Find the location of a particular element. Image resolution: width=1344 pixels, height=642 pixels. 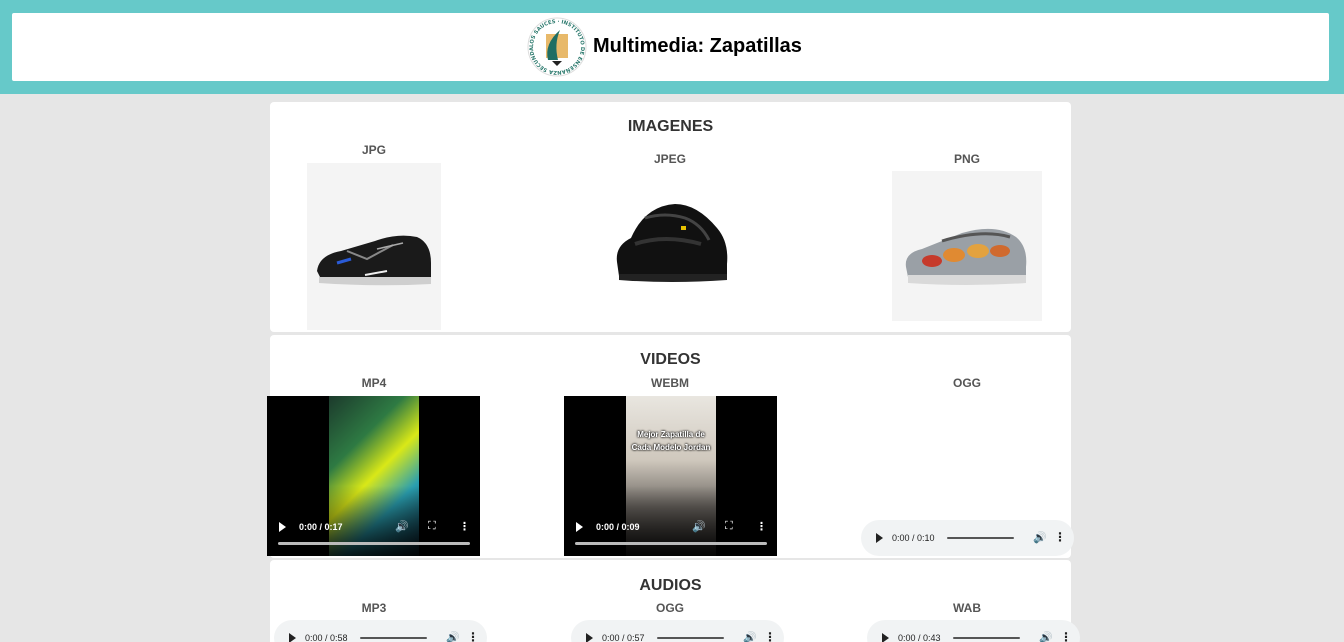

ogg-audio-player: 0:00 / 0:57 🔊 ⋮ is located at coordinates (677, 631).